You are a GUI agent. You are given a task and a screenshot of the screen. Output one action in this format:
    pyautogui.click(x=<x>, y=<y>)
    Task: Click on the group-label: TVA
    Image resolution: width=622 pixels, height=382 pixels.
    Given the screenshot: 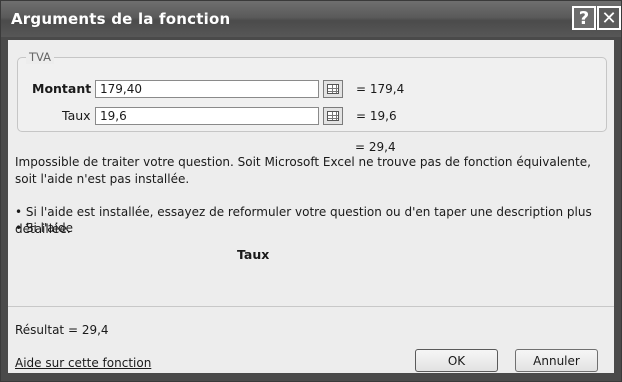 What is the action you would take?
    pyautogui.click(x=40, y=57)
    